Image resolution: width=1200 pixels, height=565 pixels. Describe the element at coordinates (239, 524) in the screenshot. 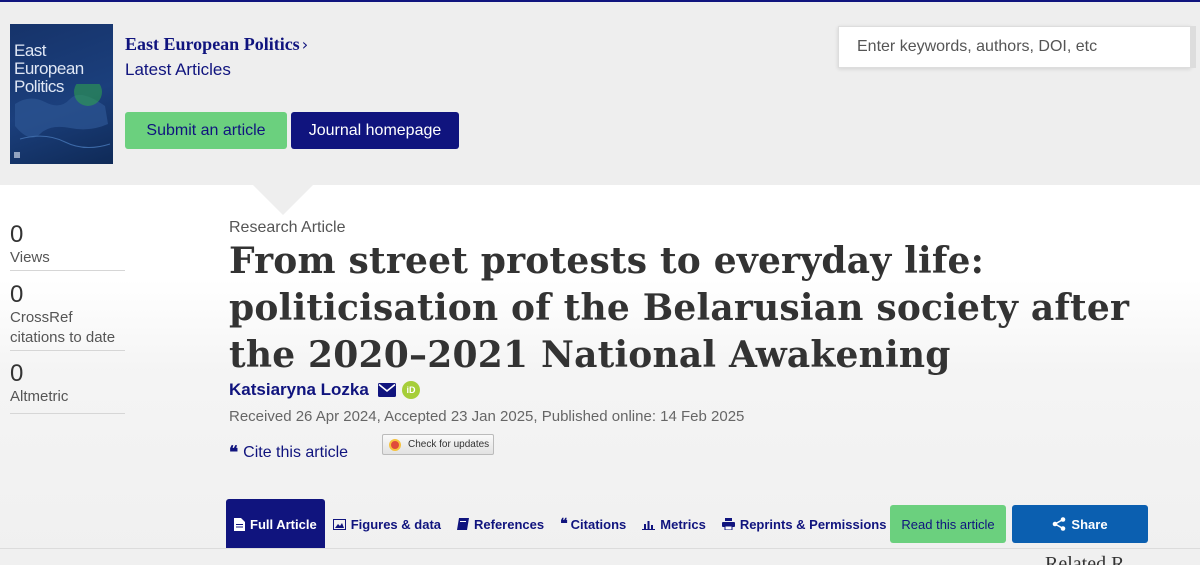

I see `document-icon` at that location.